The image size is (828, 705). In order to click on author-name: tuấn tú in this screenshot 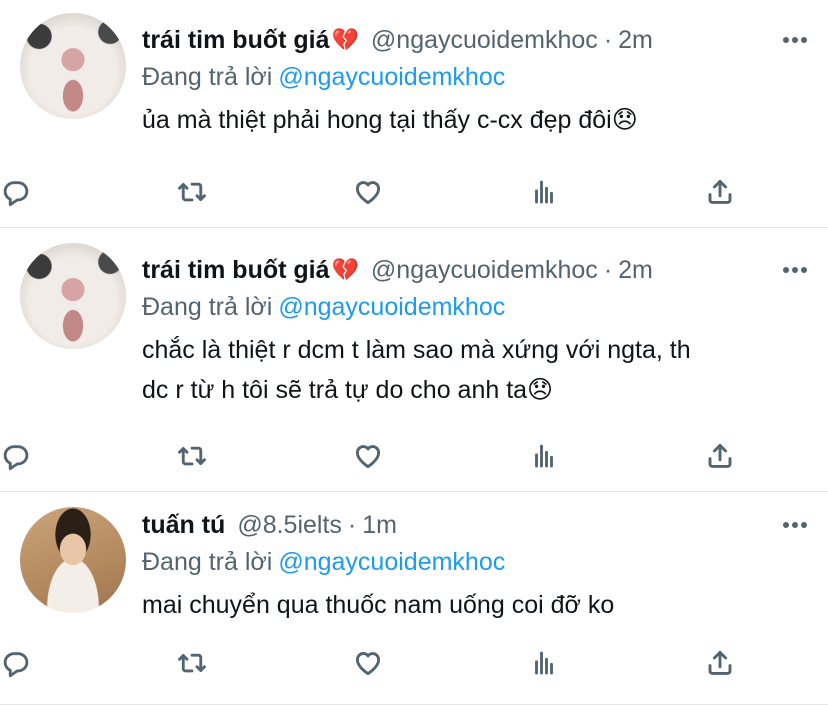, I will do `click(183, 525)`.